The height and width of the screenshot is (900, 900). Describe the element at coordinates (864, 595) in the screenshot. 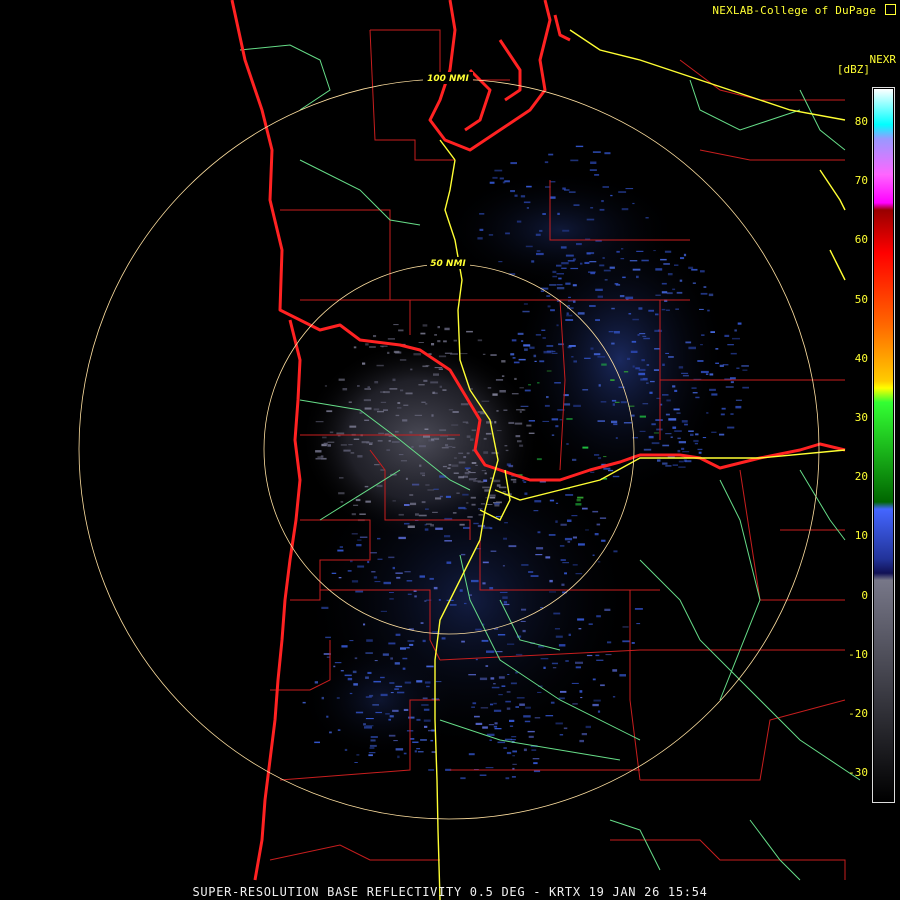

I see `scale-tick-label: 0` at that location.